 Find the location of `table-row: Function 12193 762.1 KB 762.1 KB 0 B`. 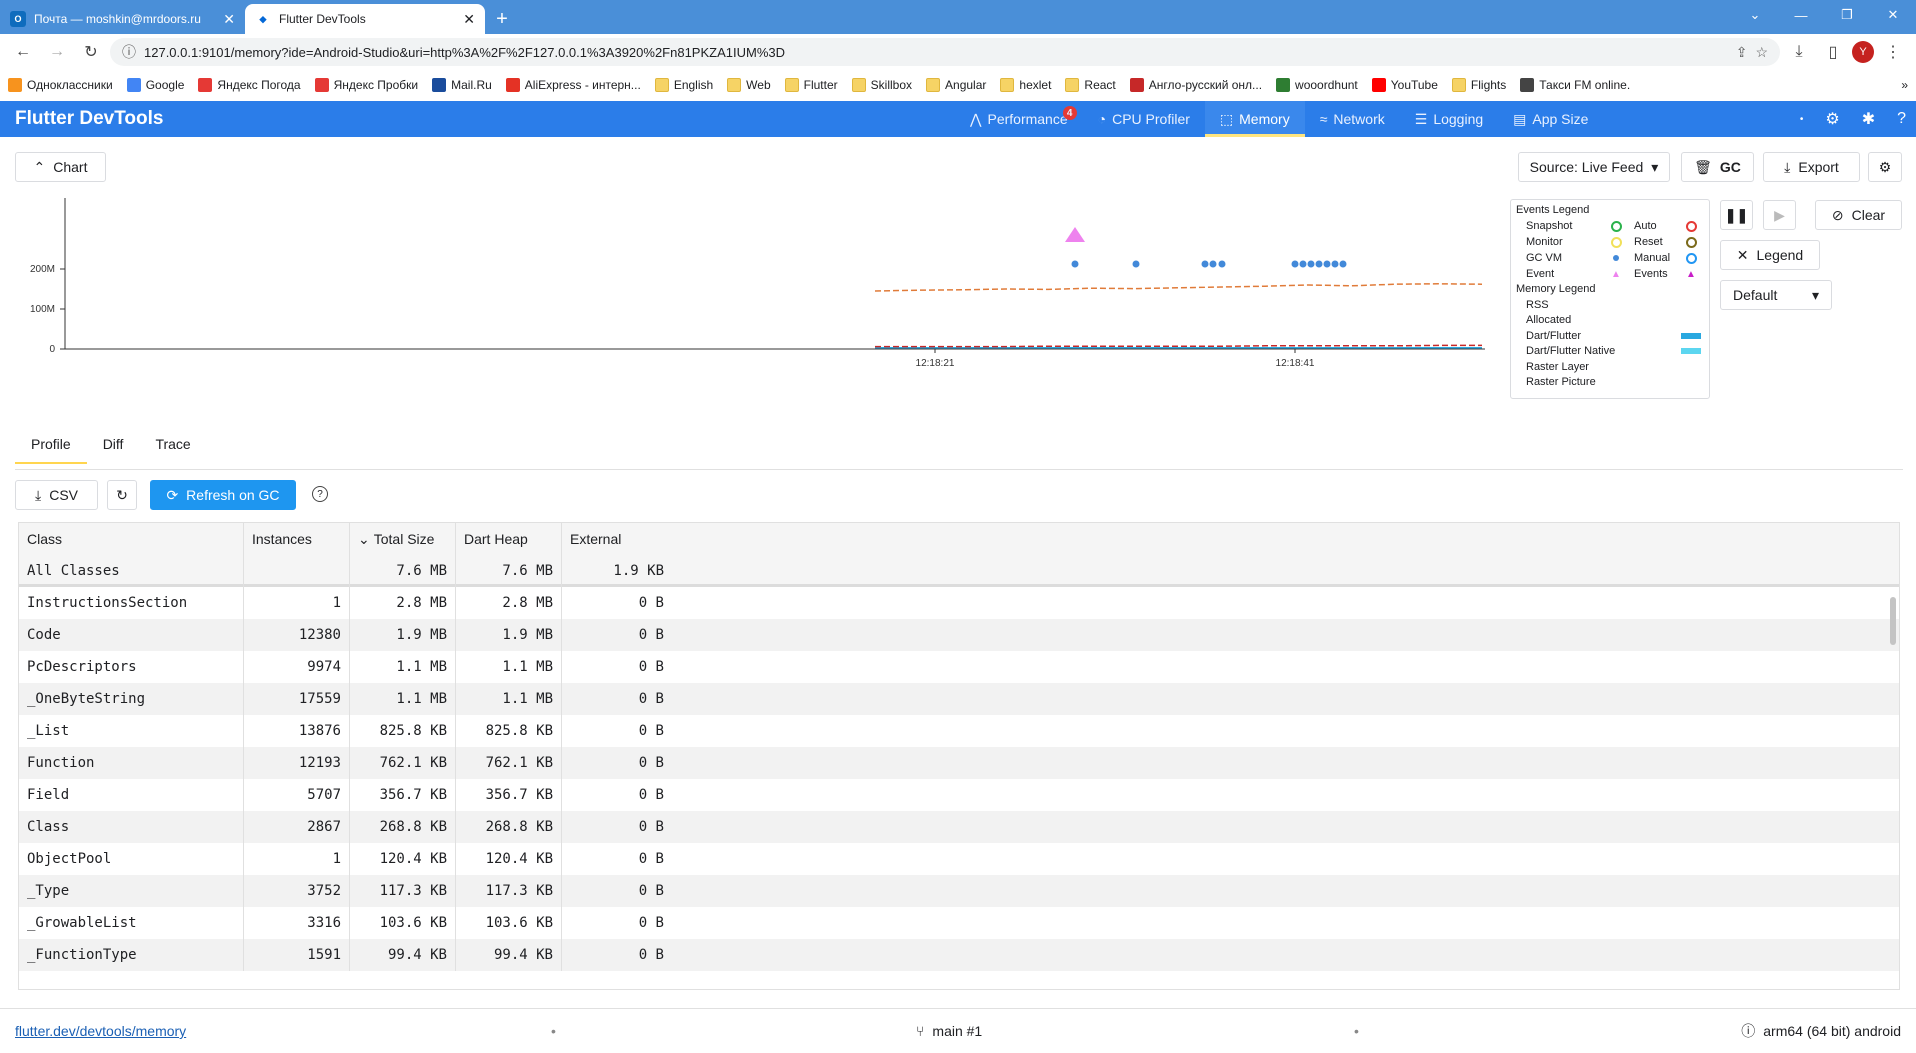

table-row: Function 12193 762.1 KB 762.1 KB 0 B is located at coordinates (959, 763).